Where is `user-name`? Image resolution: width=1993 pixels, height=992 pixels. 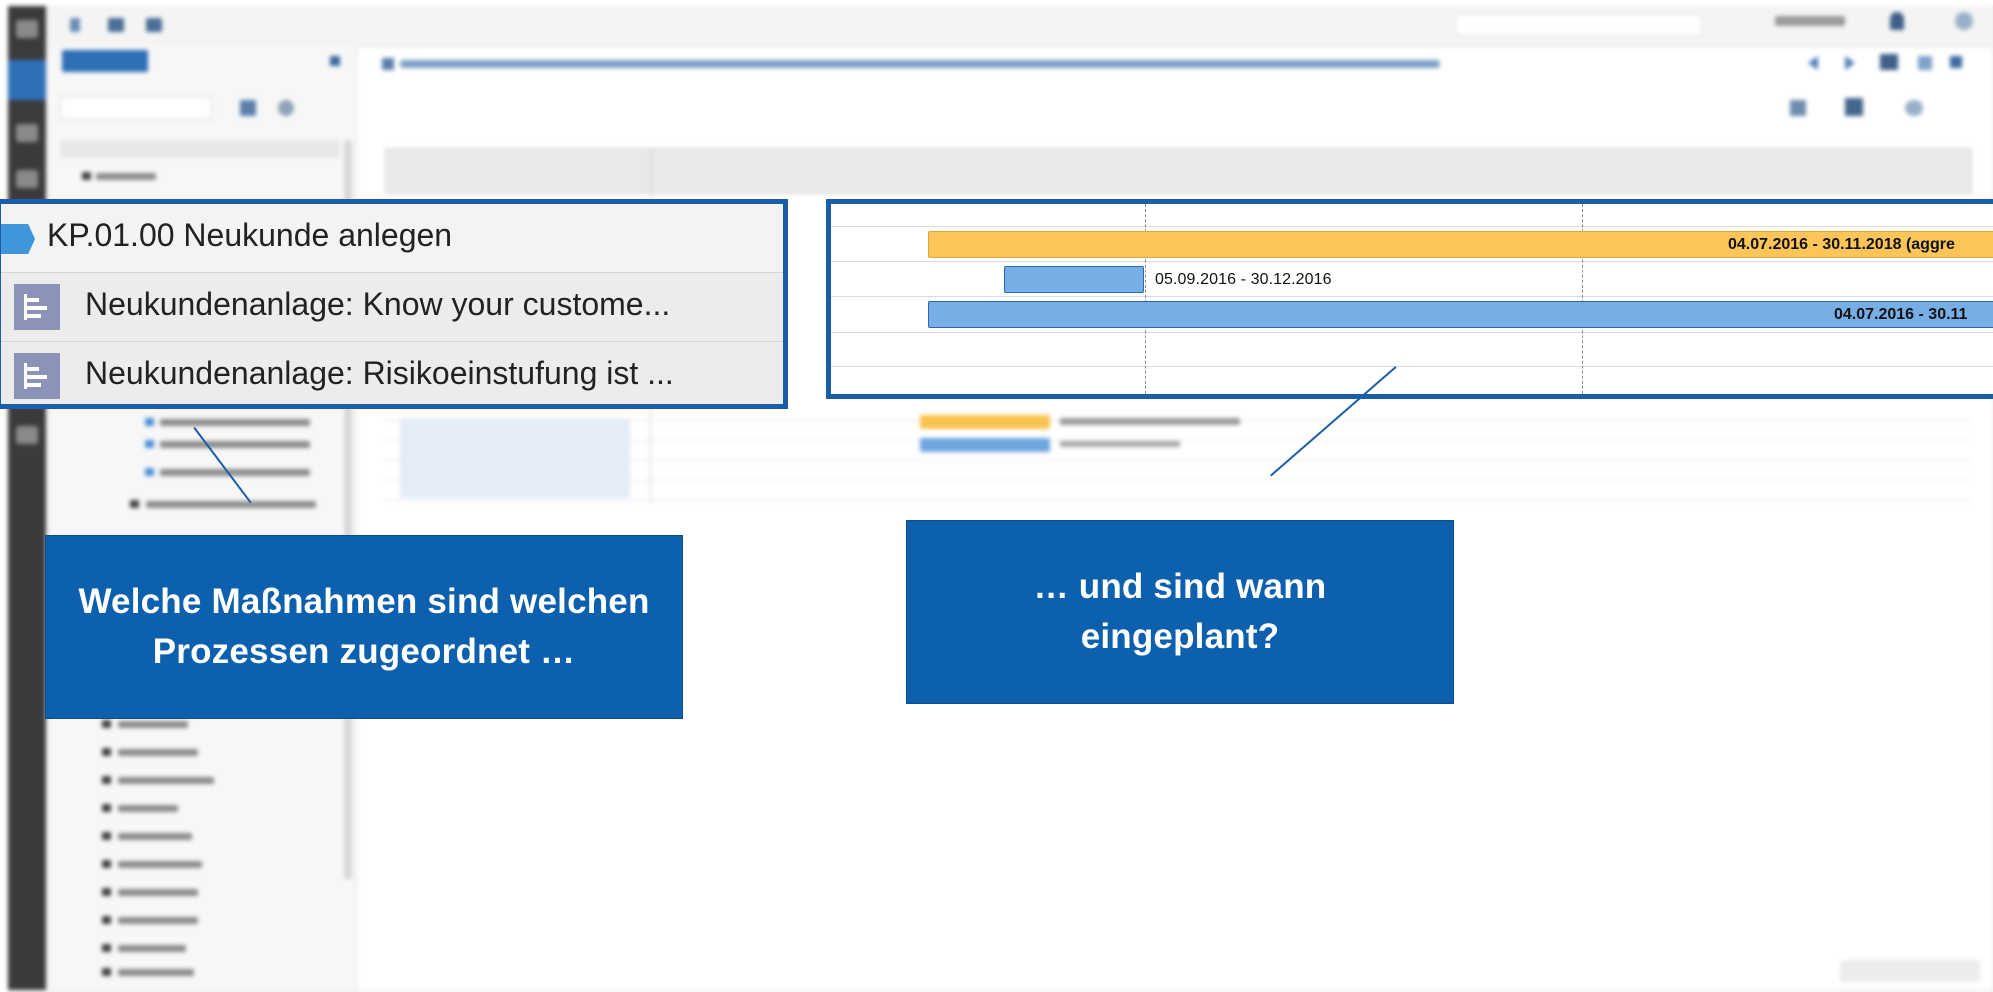
user-name is located at coordinates (1810, 21).